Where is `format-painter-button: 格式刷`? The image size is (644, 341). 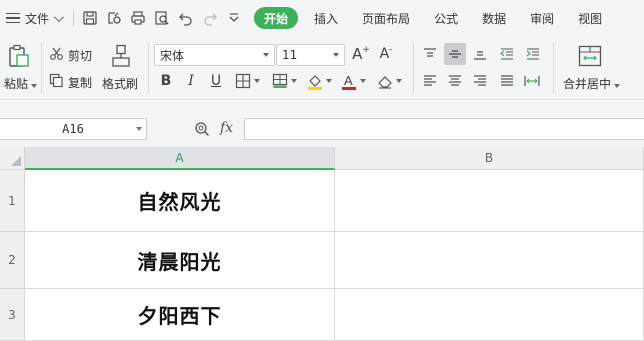
format-painter-button: 格式刷 is located at coordinates (120, 83).